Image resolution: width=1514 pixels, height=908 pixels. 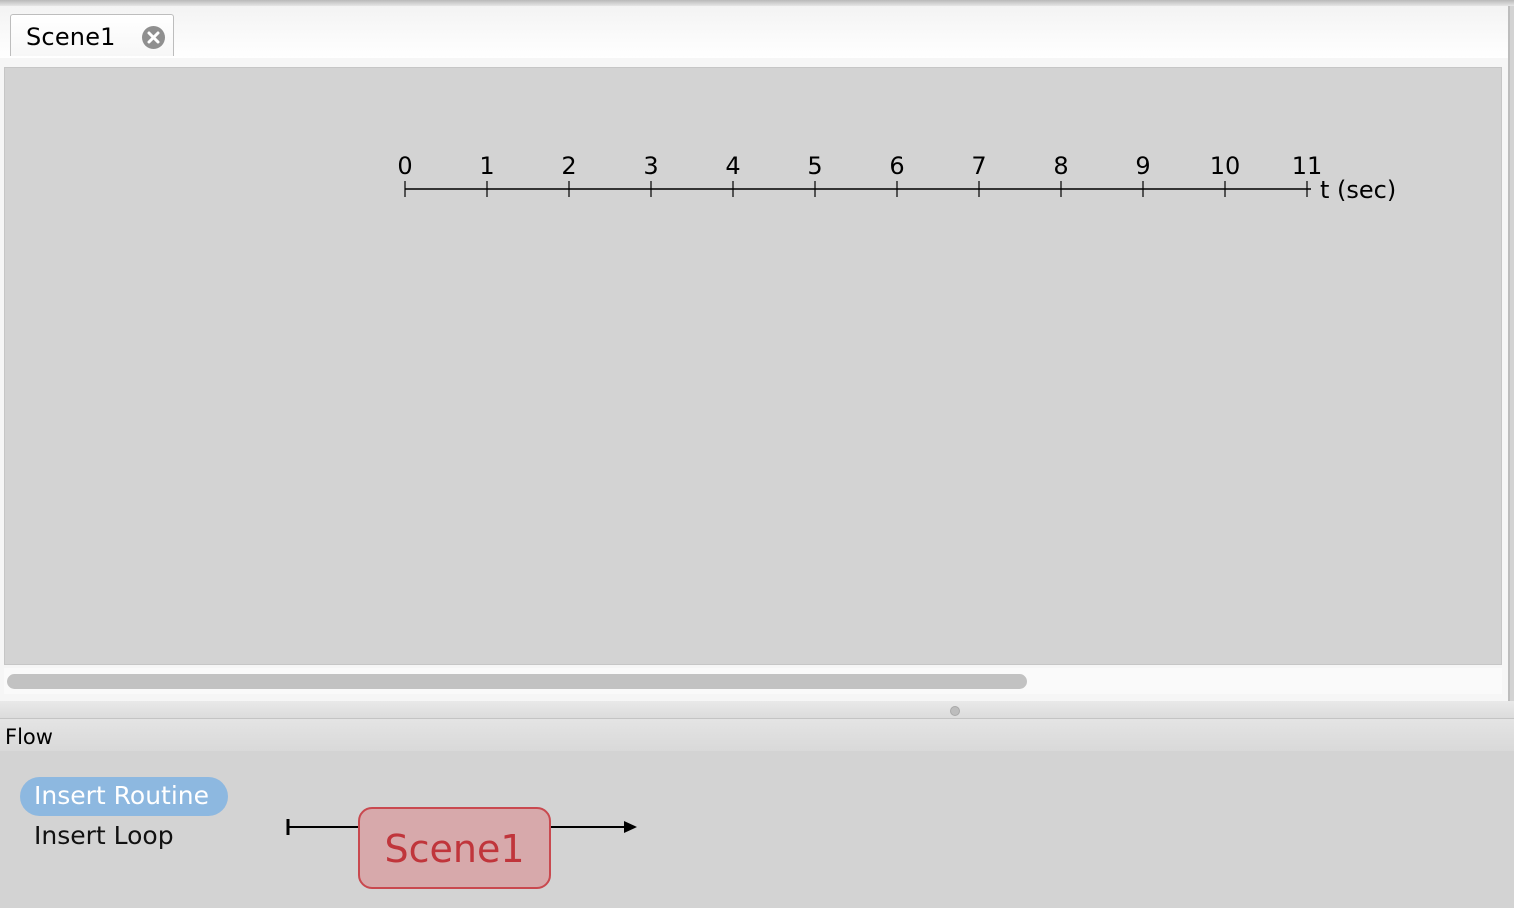 What do you see at coordinates (568, 166) in the screenshot?
I see `timeline-tick-label: 2` at bounding box center [568, 166].